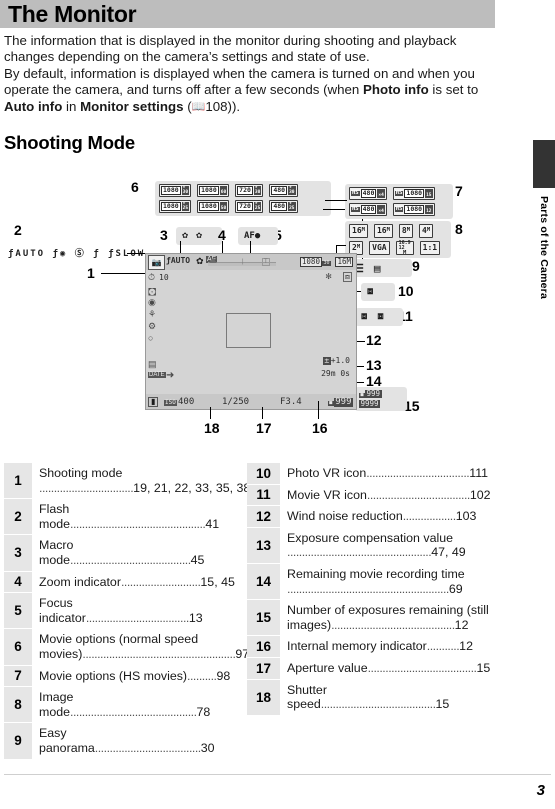  I want to click on callout-8: 8, so click(459, 229).